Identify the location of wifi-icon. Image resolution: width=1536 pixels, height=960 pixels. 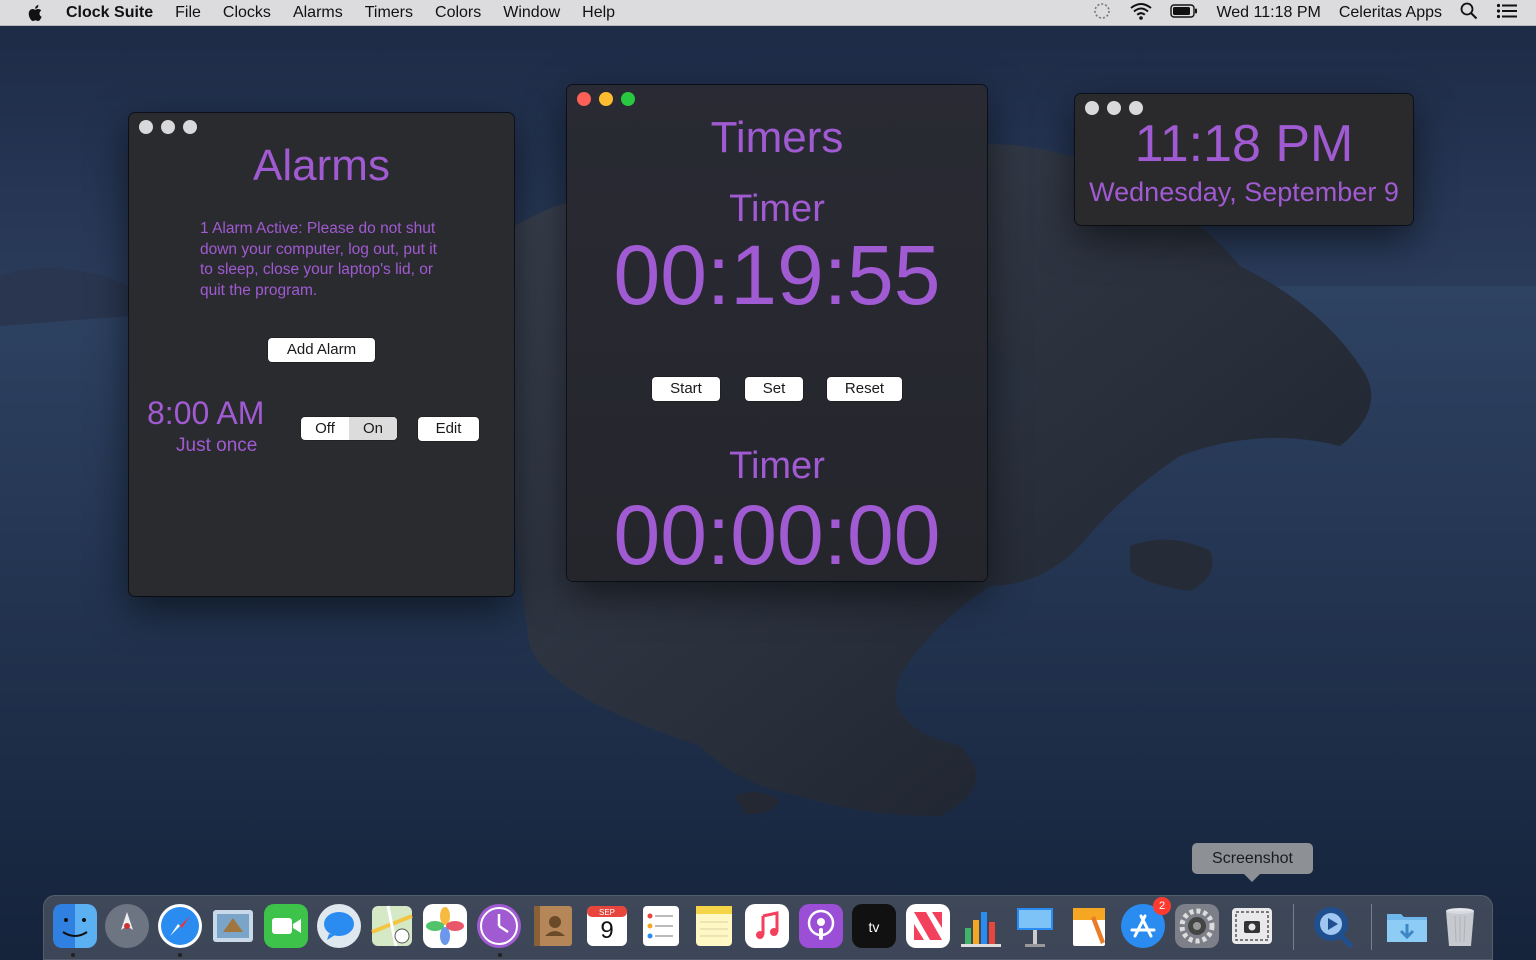
(1141, 13).